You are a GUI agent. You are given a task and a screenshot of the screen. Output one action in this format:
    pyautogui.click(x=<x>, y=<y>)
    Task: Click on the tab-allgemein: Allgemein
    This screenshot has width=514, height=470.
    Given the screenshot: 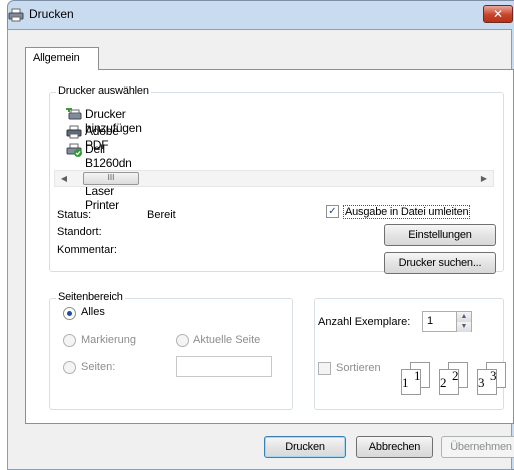 What is the action you would take?
    pyautogui.click(x=62, y=58)
    